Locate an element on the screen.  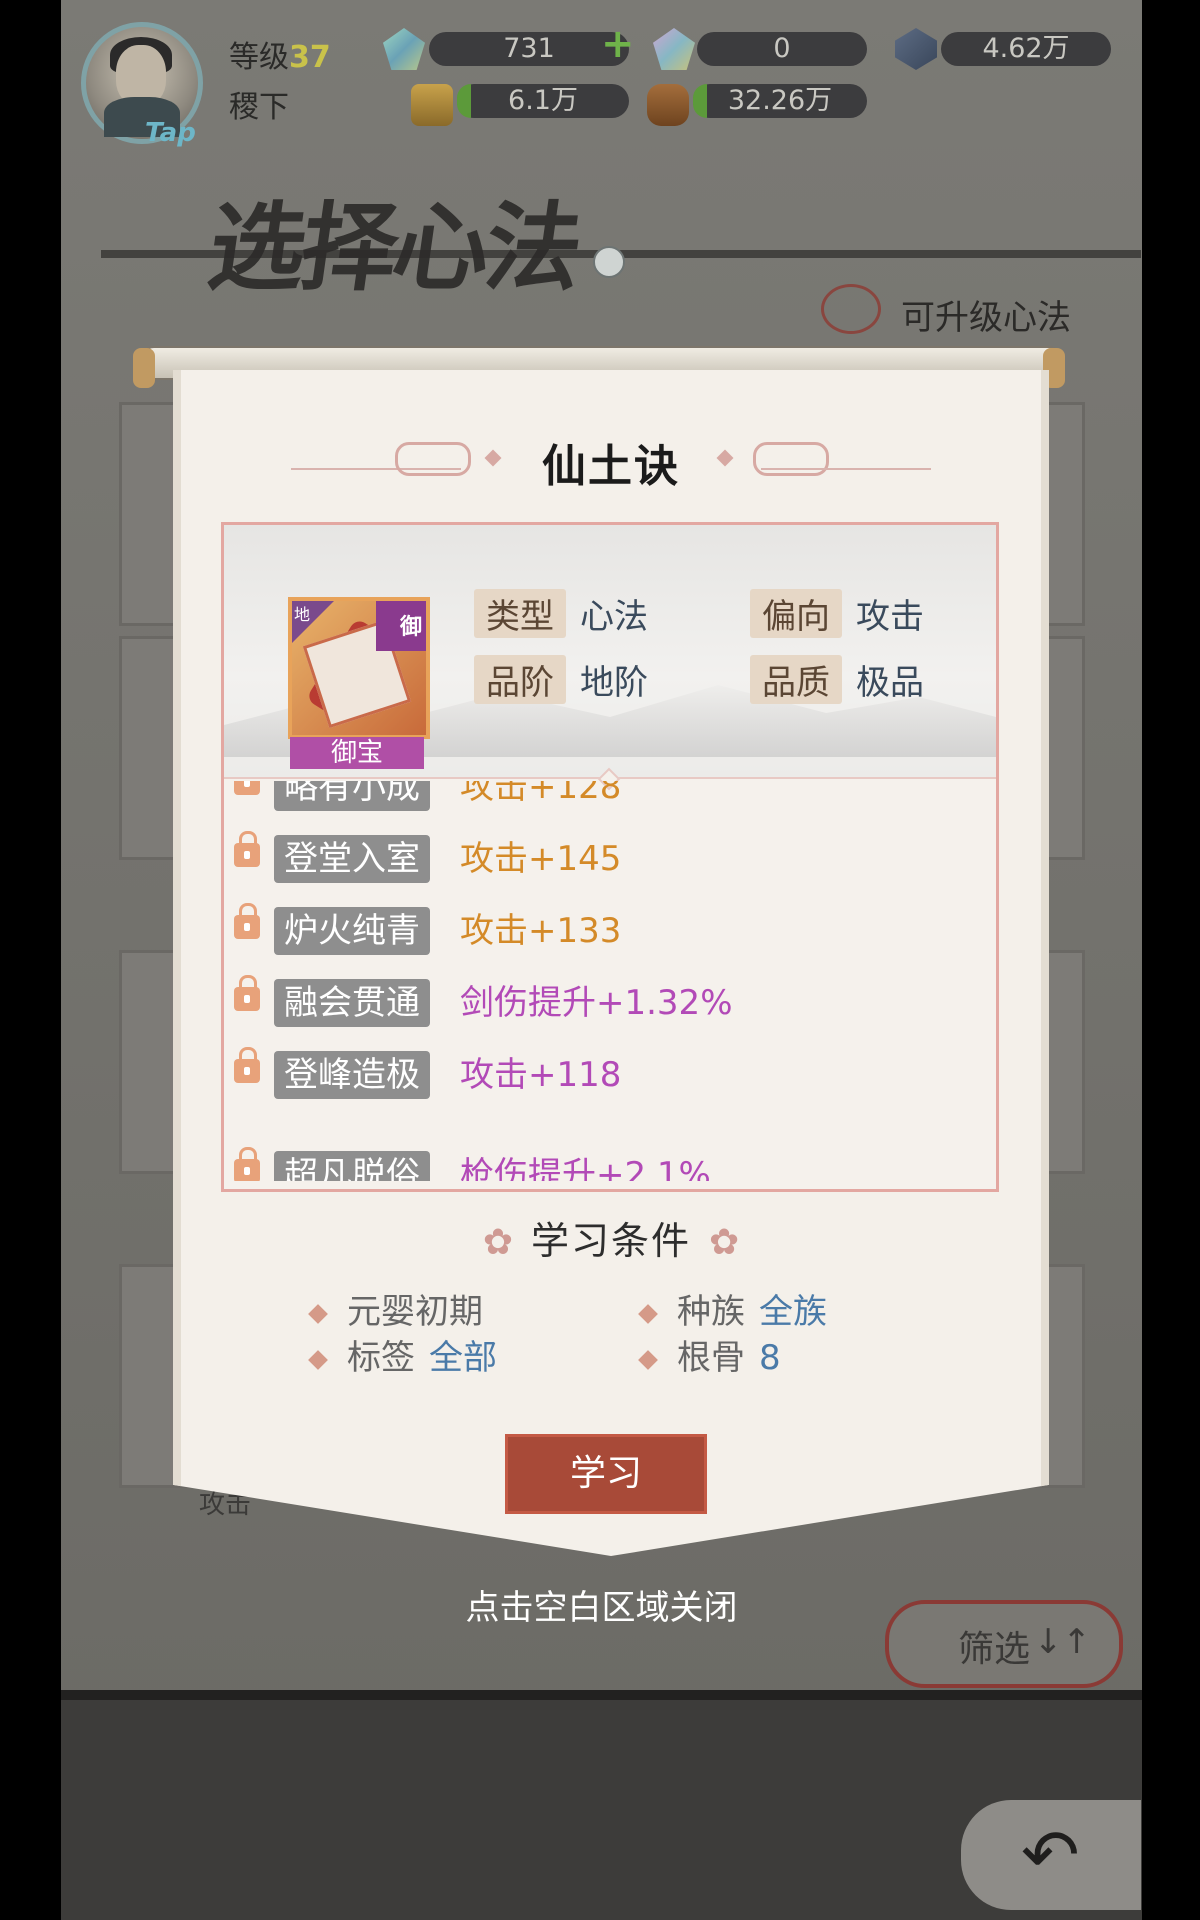
stage-name: 炉火纯青 is located at coordinates (352, 931).